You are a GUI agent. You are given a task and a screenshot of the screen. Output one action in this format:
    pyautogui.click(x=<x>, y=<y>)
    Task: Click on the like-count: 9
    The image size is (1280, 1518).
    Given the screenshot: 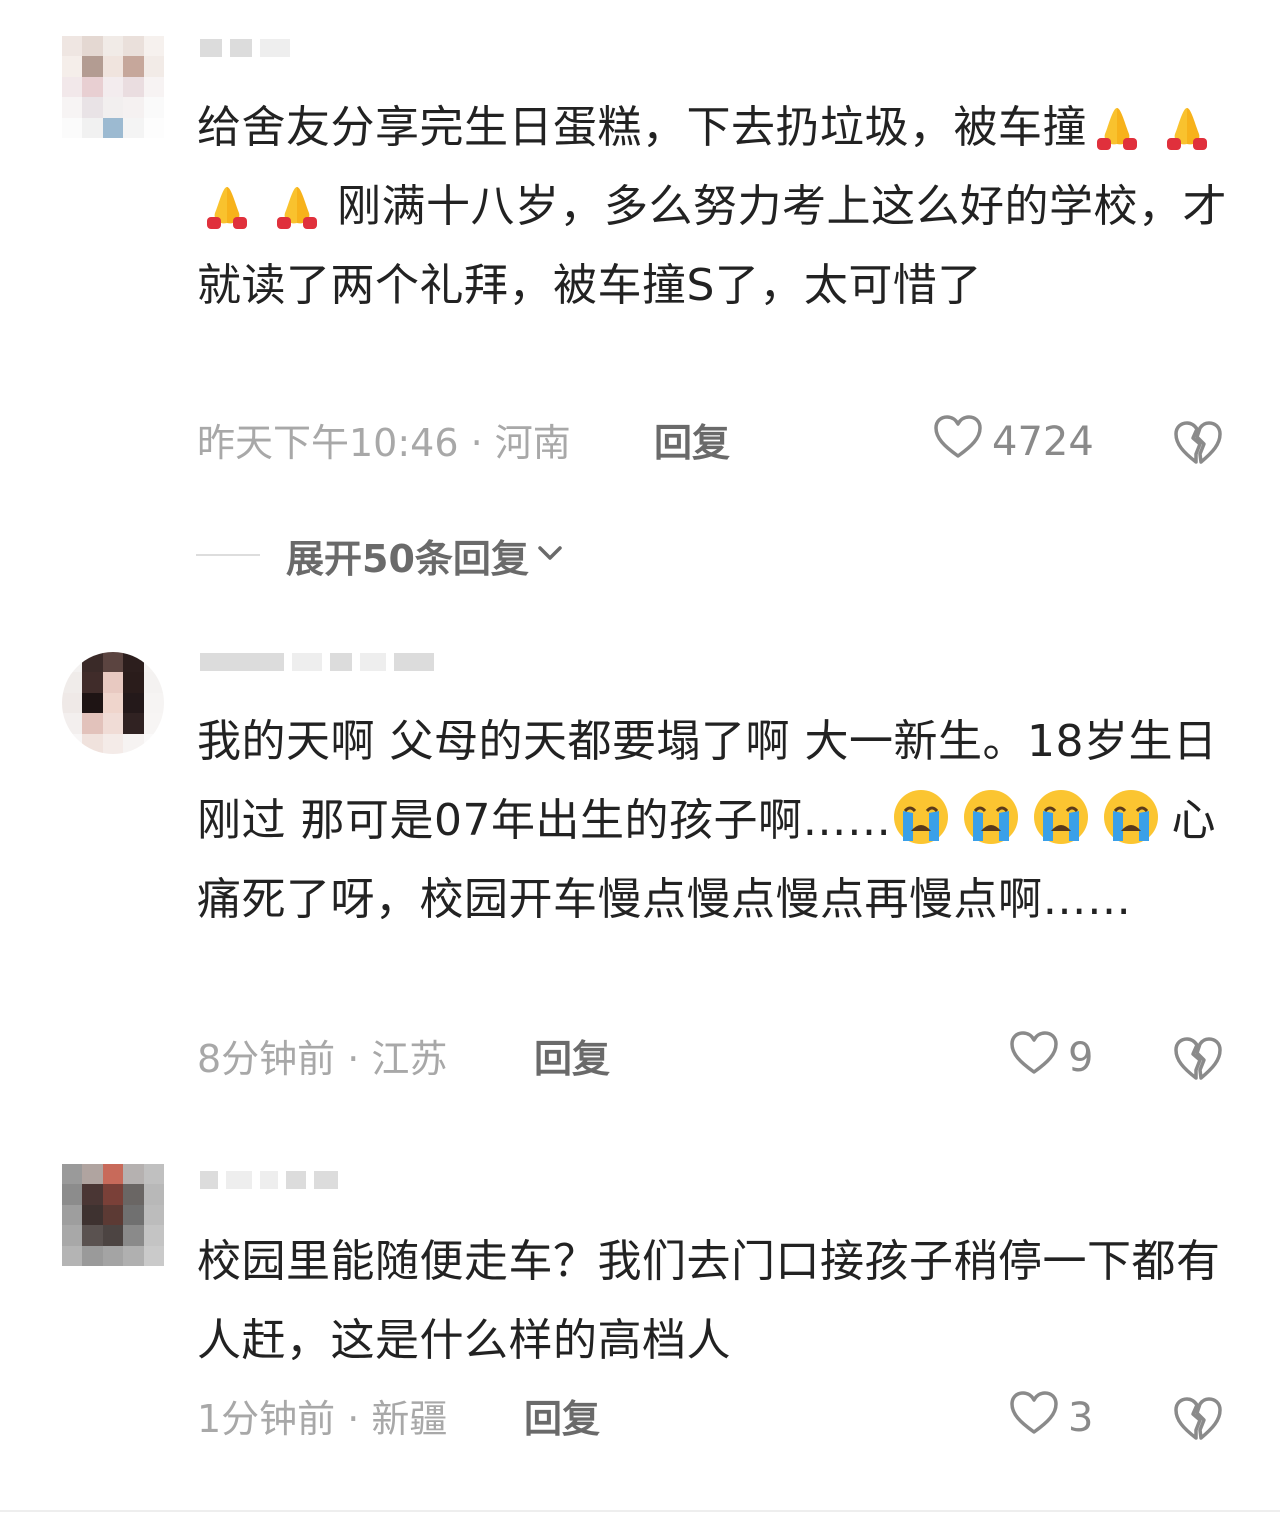 What is the action you would take?
    pyautogui.click(x=1081, y=1058)
    